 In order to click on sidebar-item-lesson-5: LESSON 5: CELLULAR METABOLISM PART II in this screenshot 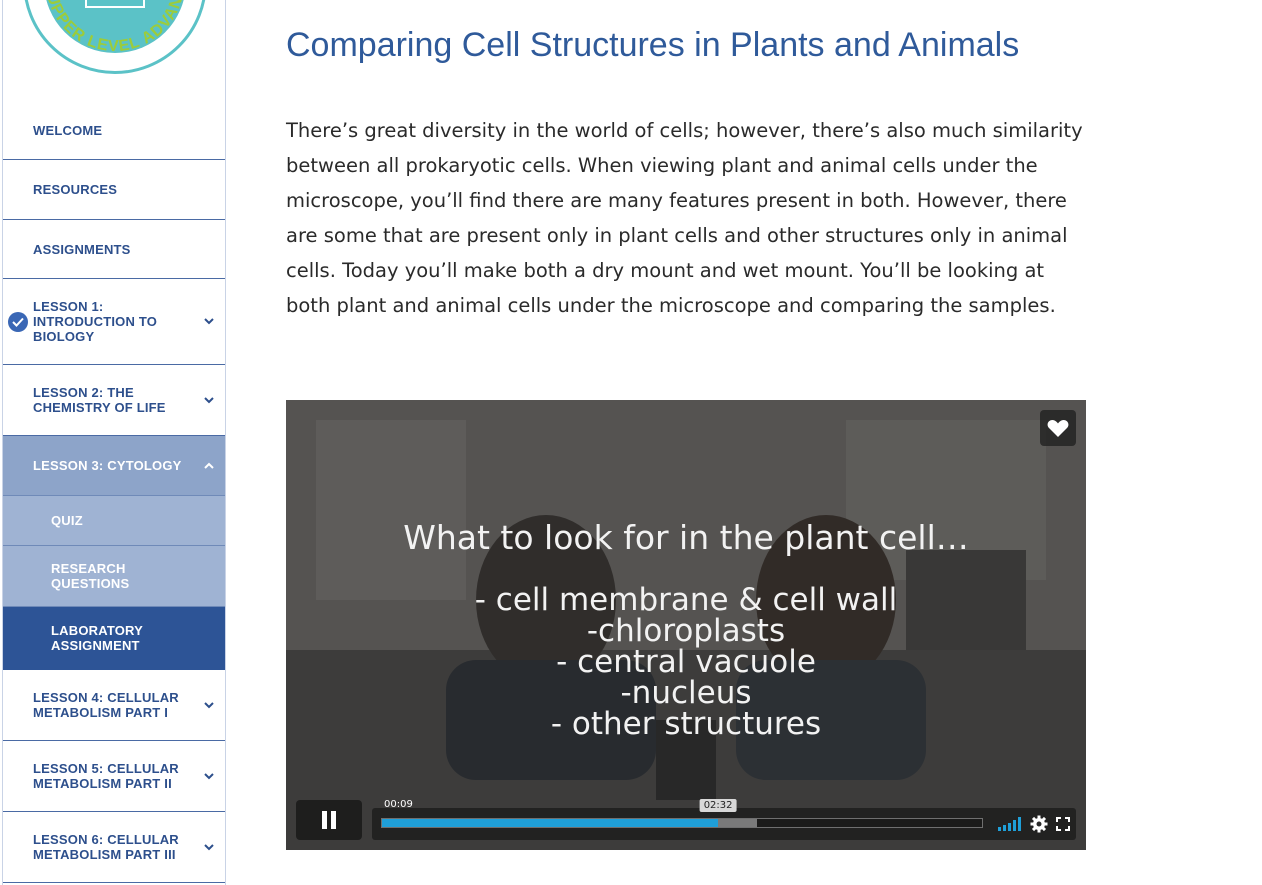, I will do `click(114, 776)`.